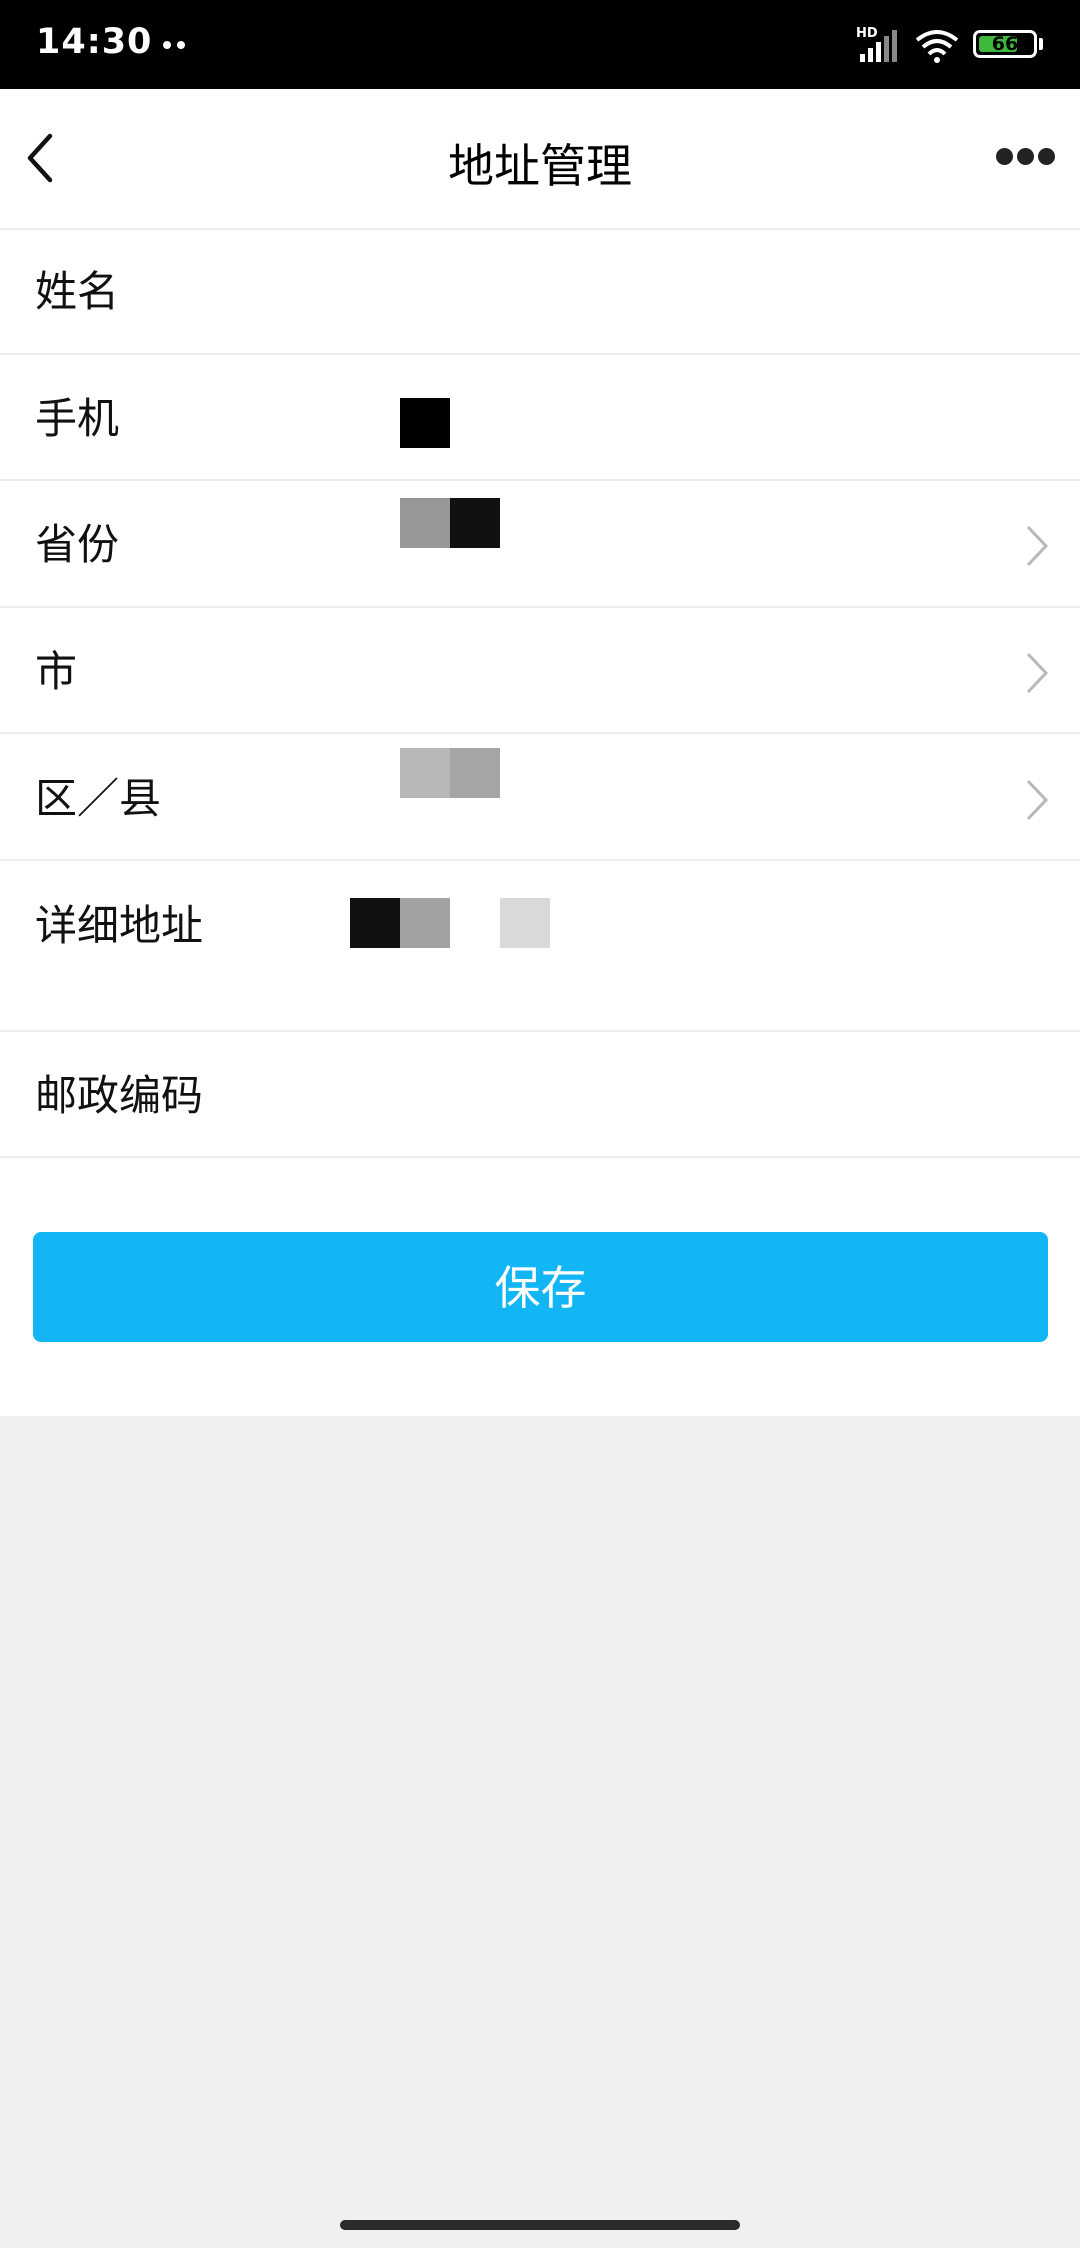 This screenshot has height=2248, width=1080. Describe the element at coordinates (77, 544) in the screenshot. I see `field-label-province: 省份` at that location.